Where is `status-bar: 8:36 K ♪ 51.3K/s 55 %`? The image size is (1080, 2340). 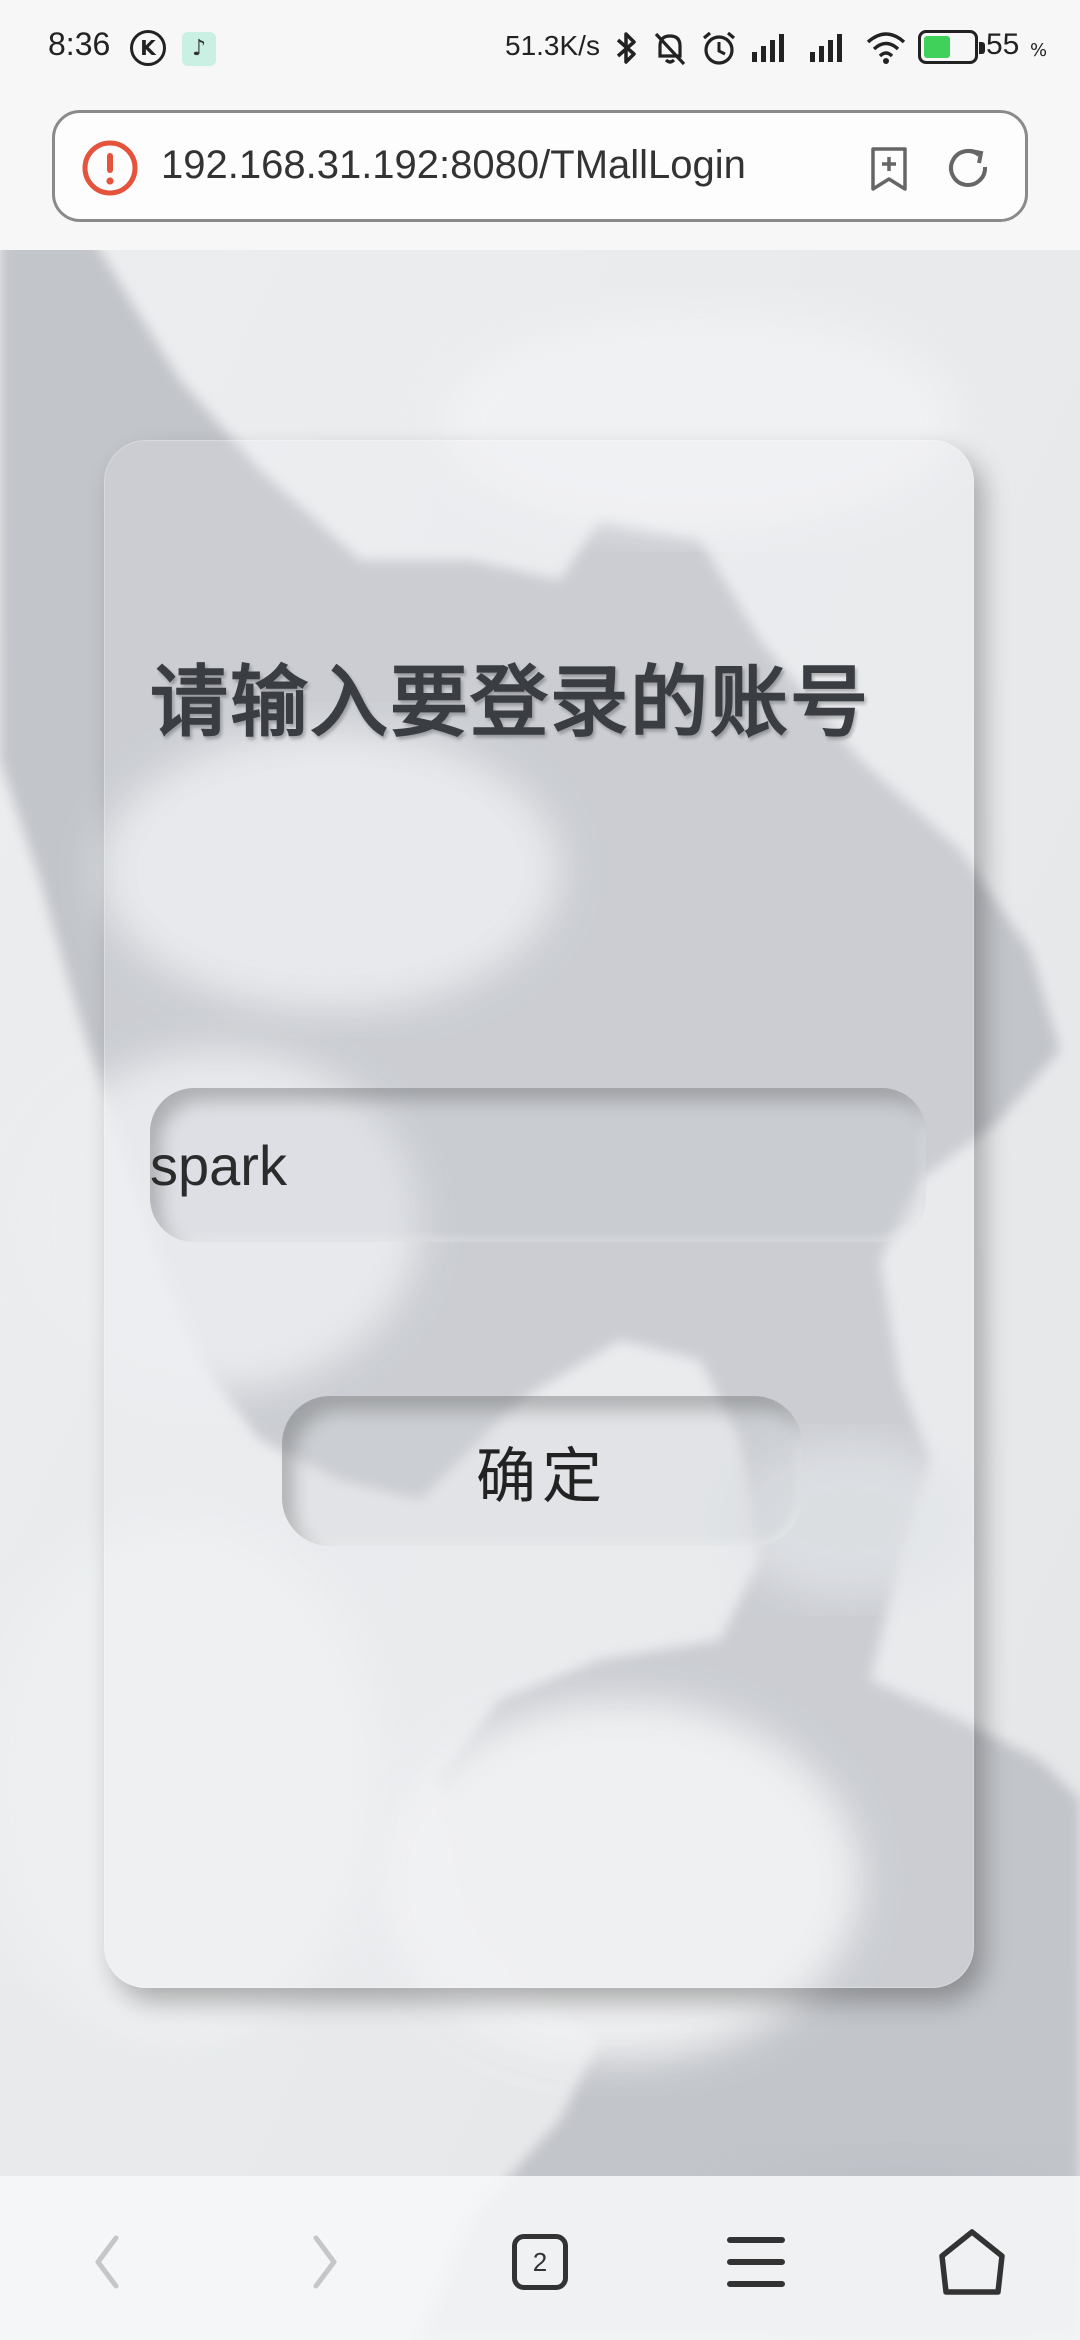 status-bar: 8:36 K ♪ 51.3K/s 55 % is located at coordinates (540, 48).